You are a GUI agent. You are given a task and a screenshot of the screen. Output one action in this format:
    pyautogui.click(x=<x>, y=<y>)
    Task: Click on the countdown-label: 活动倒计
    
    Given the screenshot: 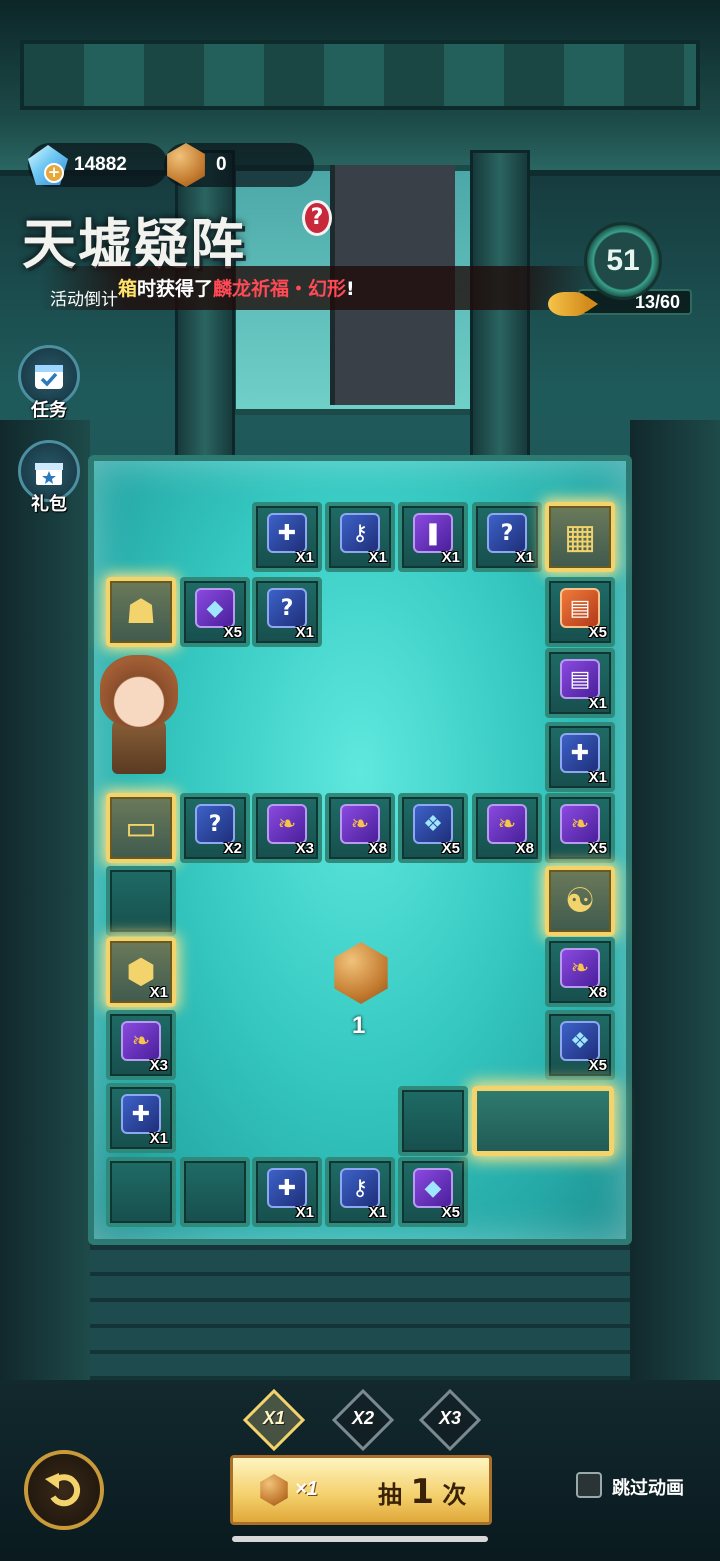 What is the action you would take?
    pyautogui.click(x=84, y=300)
    